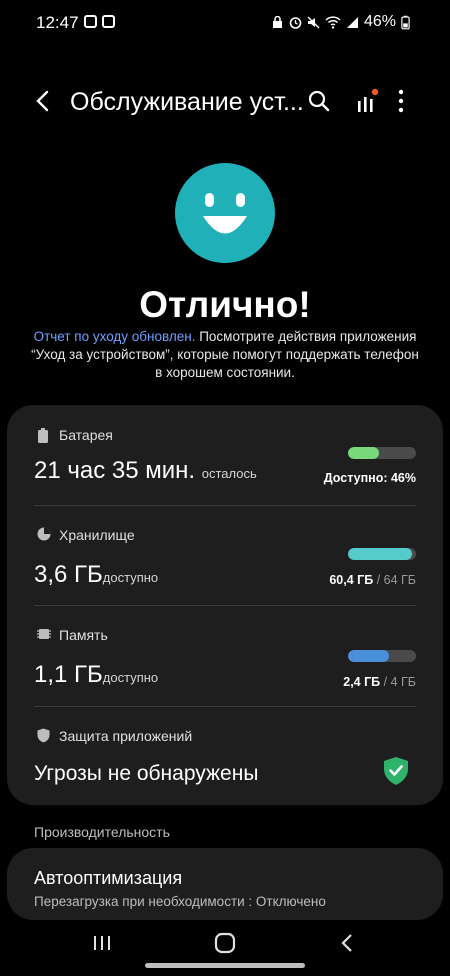  What do you see at coordinates (44, 634) in the screenshot?
I see `memory-chip-icon` at bounding box center [44, 634].